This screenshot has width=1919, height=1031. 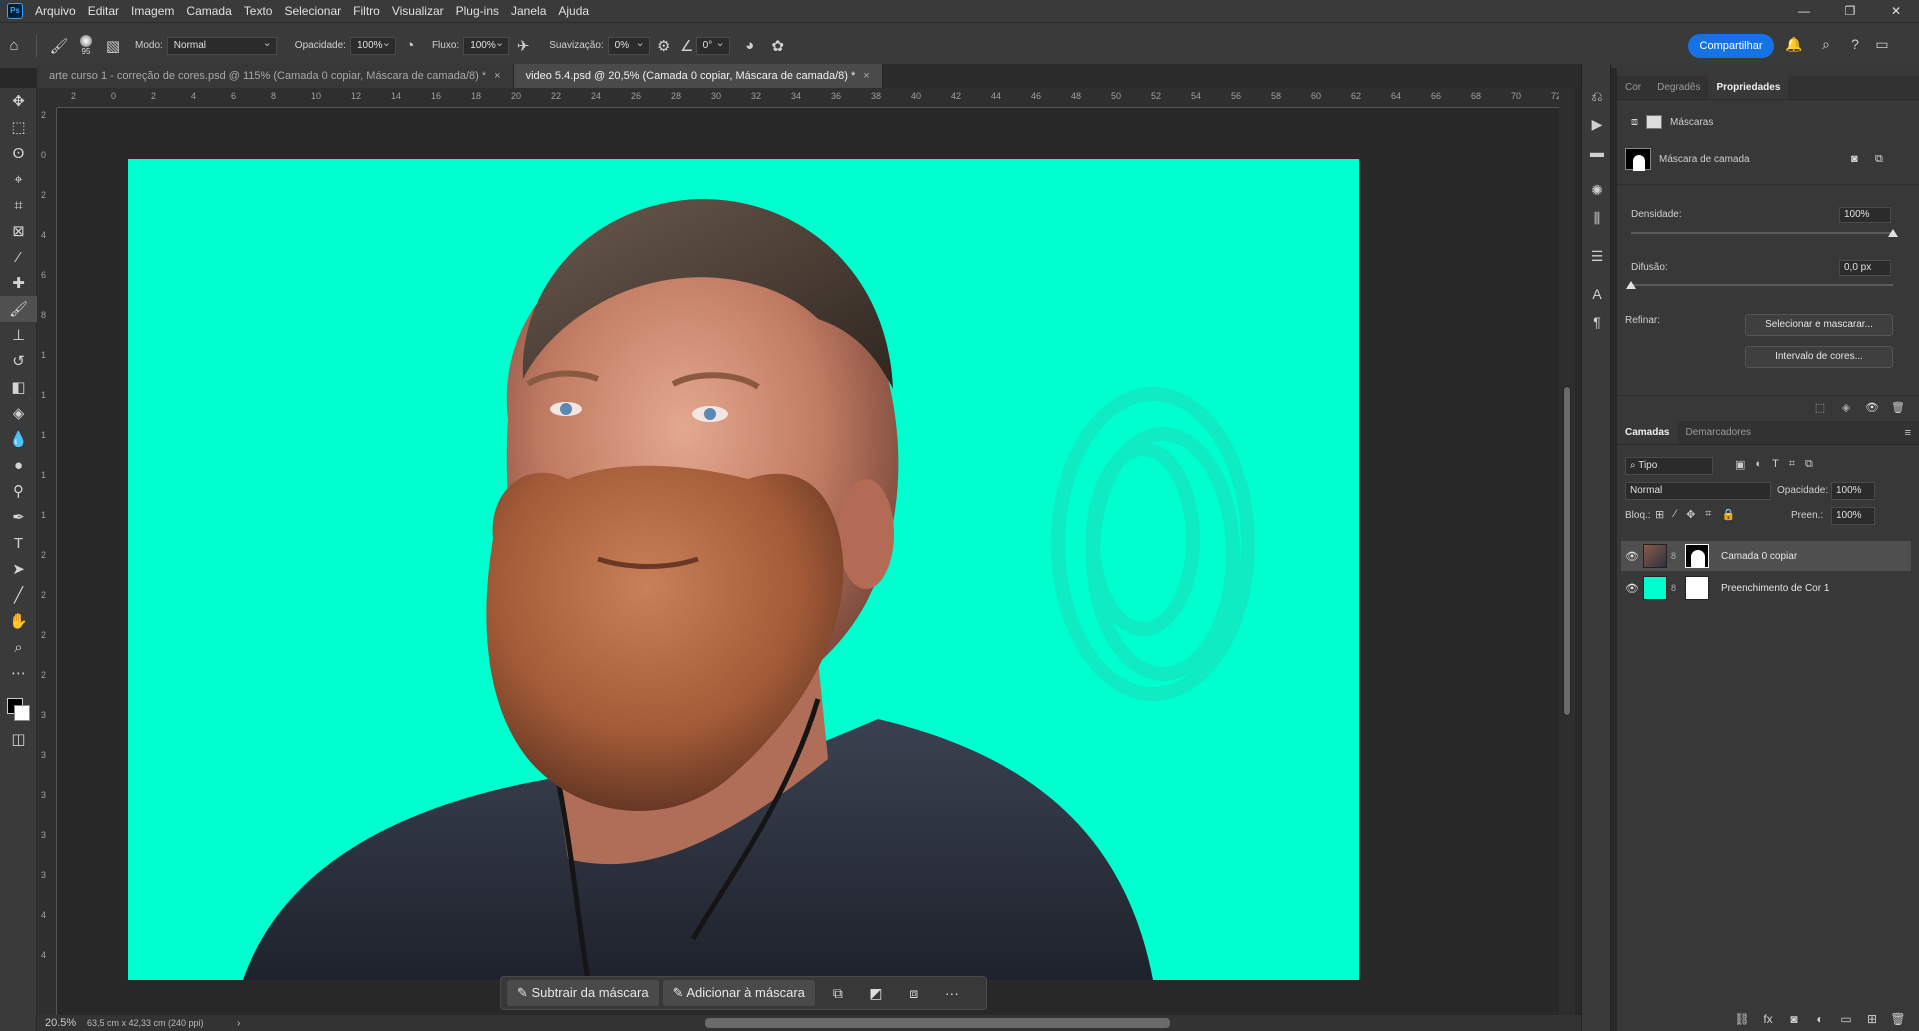 I want to click on close-window-button: ✕, so click(x=1896, y=11).